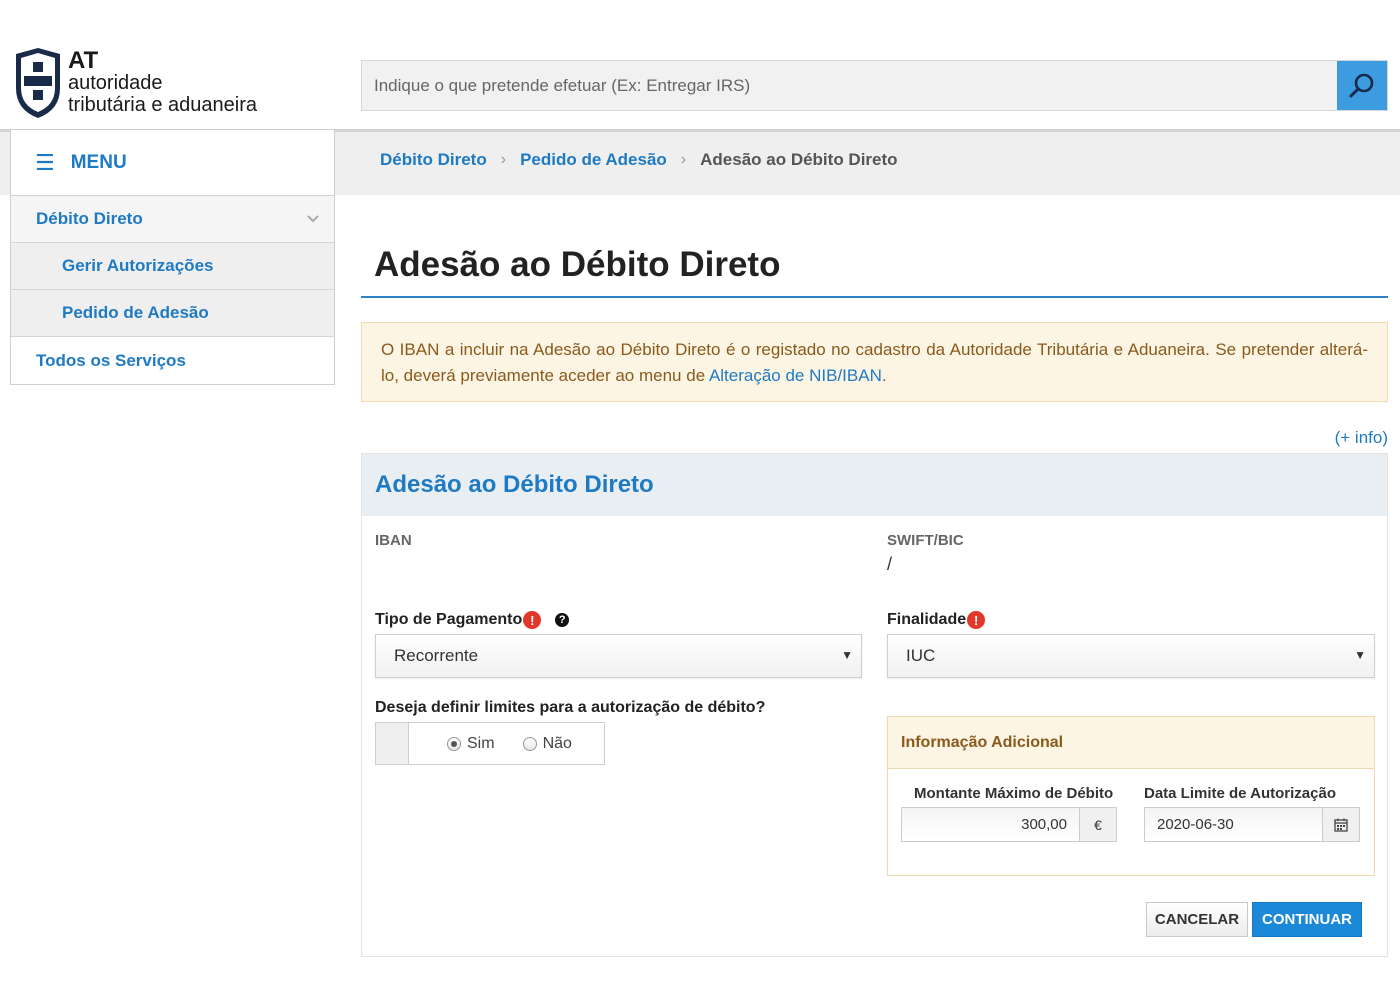 Image resolution: width=1400 pixels, height=1000 pixels. What do you see at coordinates (577, 264) in the screenshot?
I see `page-title: Adesão ao Débito Direto` at bounding box center [577, 264].